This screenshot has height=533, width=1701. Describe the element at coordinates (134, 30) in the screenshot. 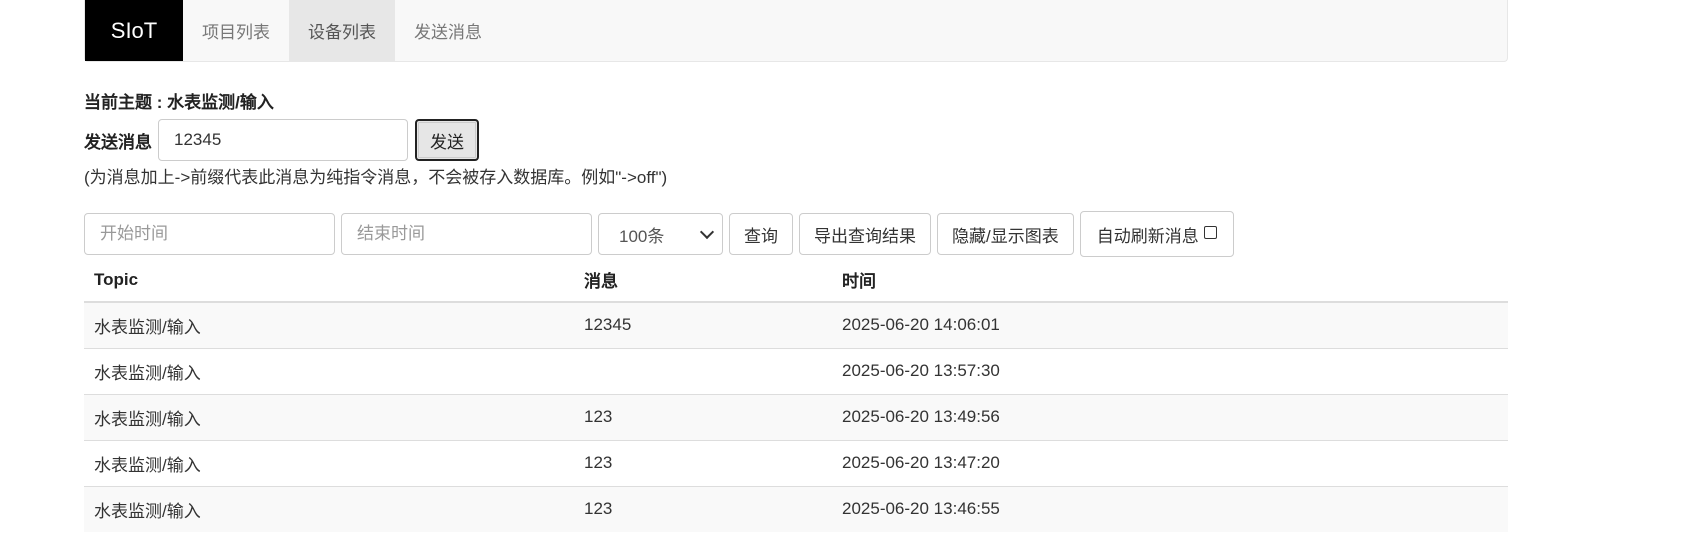

I see `brand-logo: SIoT` at that location.